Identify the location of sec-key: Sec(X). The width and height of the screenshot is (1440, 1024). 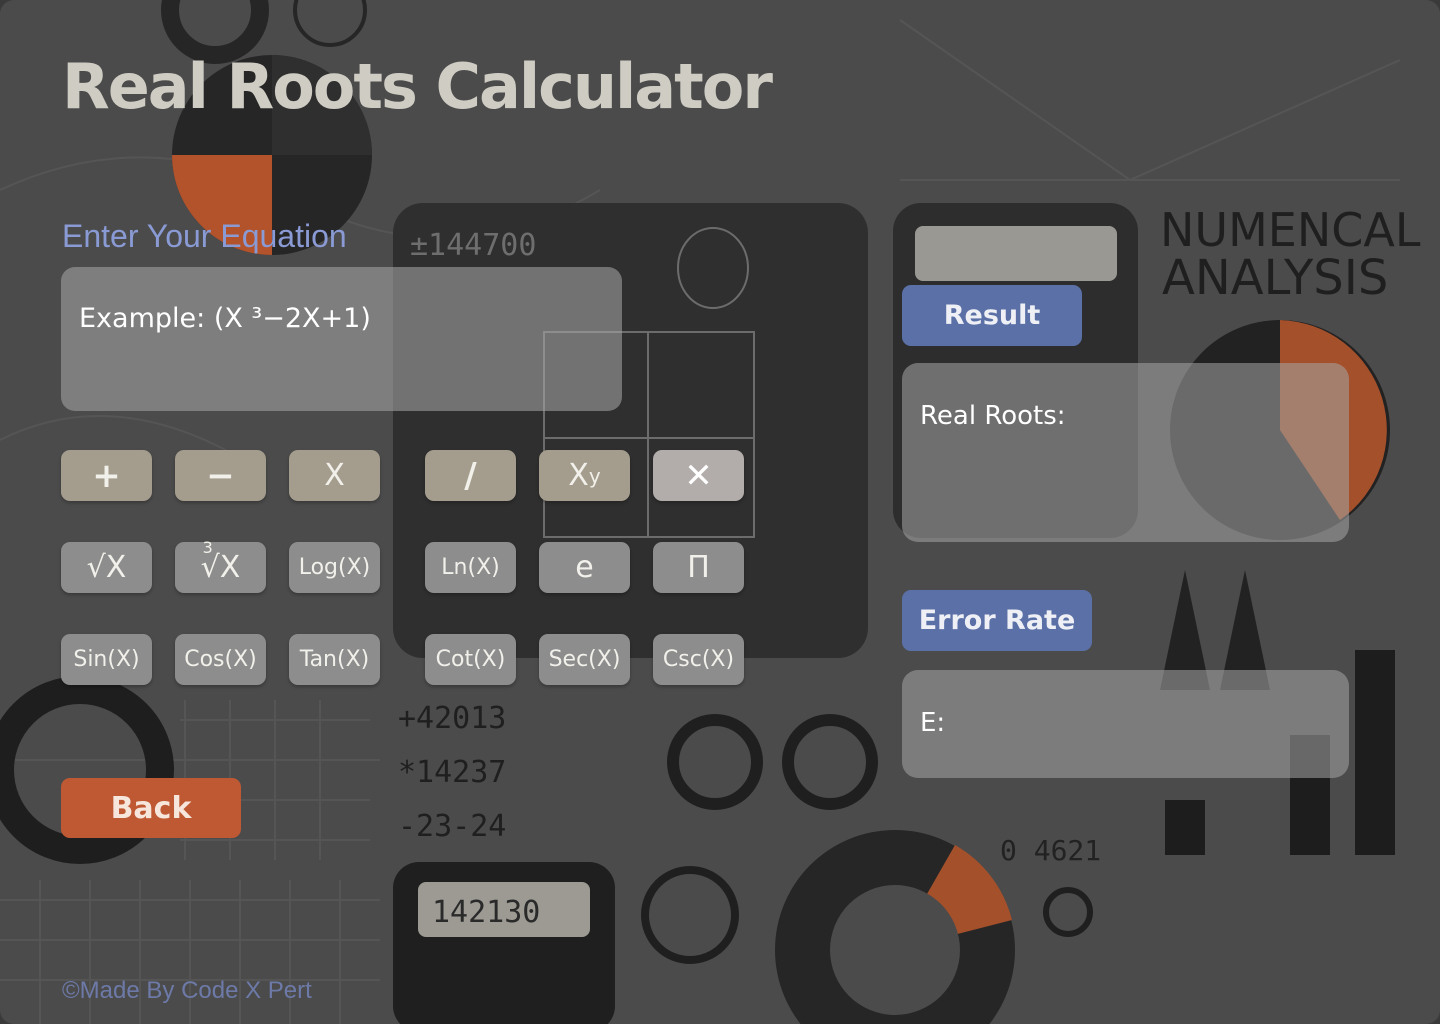
(584, 659).